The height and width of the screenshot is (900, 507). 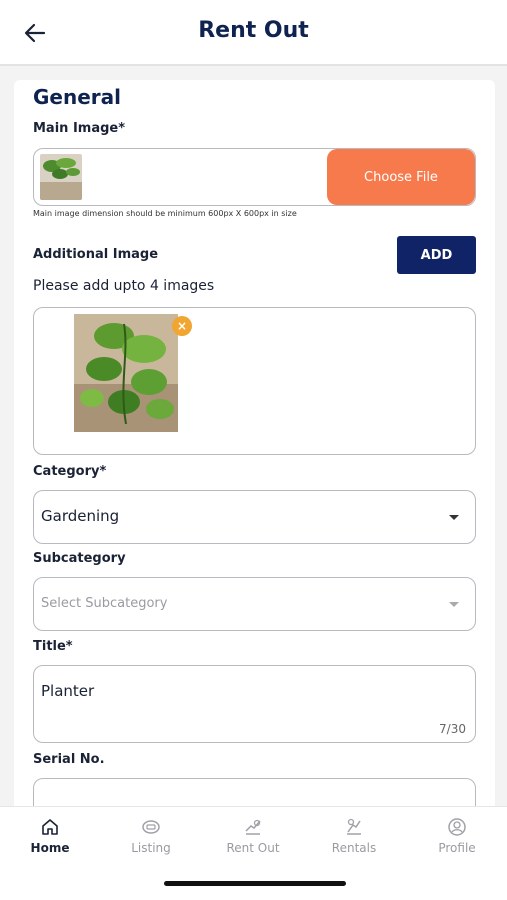 What do you see at coordinates (124, 286) in the screenshot?
I see `additional-image-helper: Please add upto 4 images` at bounding box center [124, 286].